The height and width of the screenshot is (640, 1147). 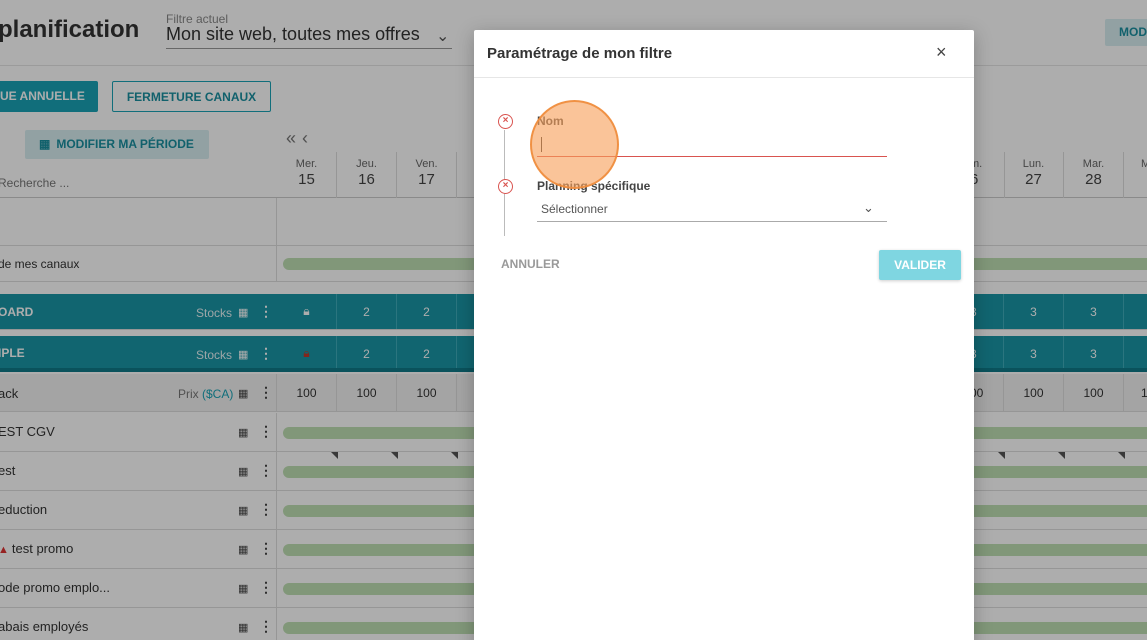 I want to click on name-input, so click(x=712, y=145).